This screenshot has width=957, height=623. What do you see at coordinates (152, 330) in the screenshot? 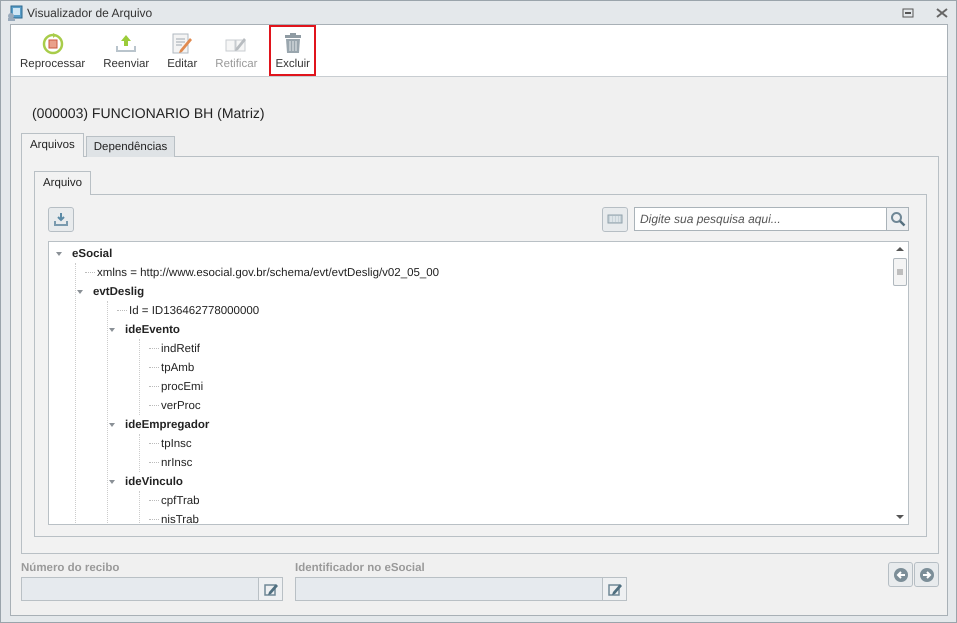
I see `tree-node: ideEvento` at bounding box center [152, 330].